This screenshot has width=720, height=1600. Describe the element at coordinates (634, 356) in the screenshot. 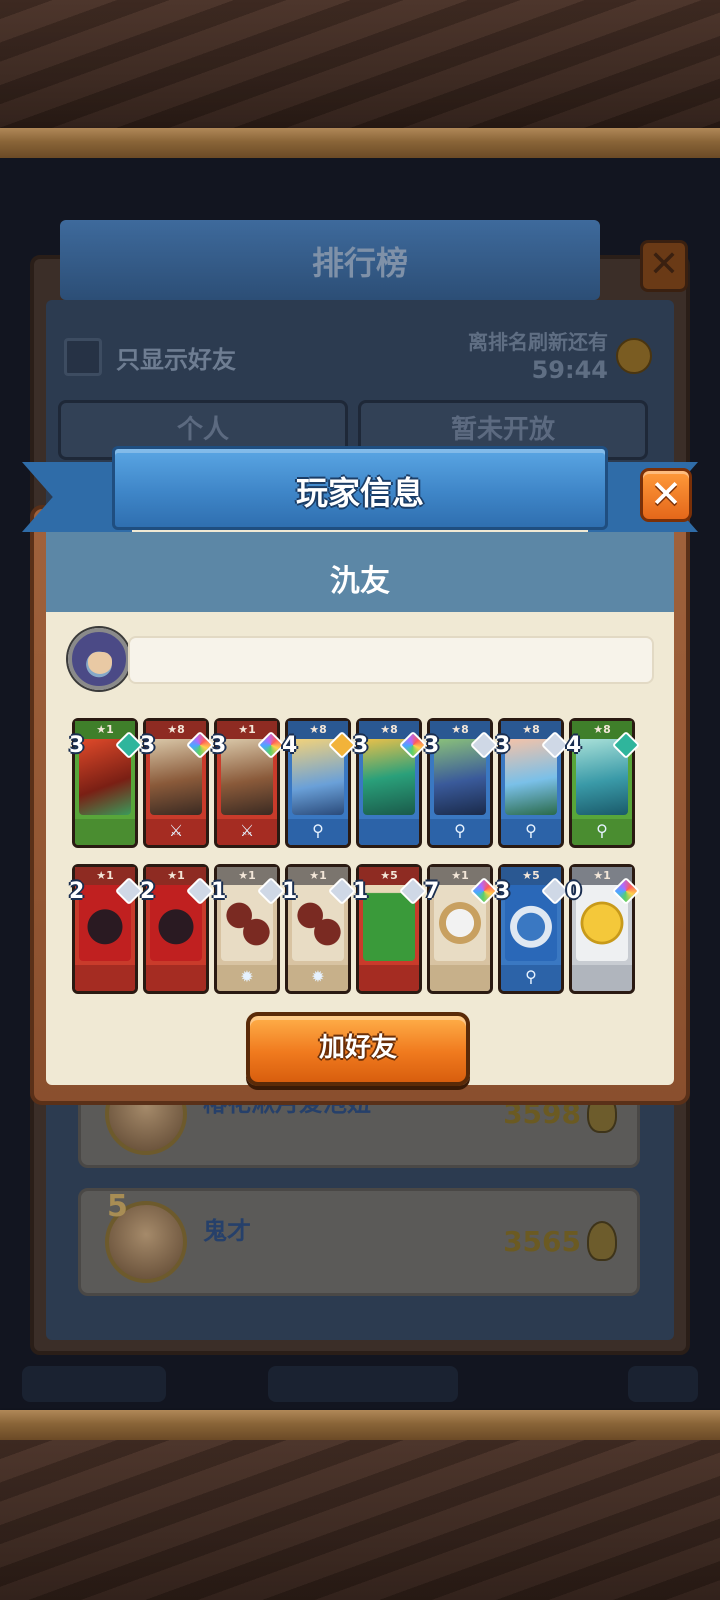

I see `timer-icon` at that location.